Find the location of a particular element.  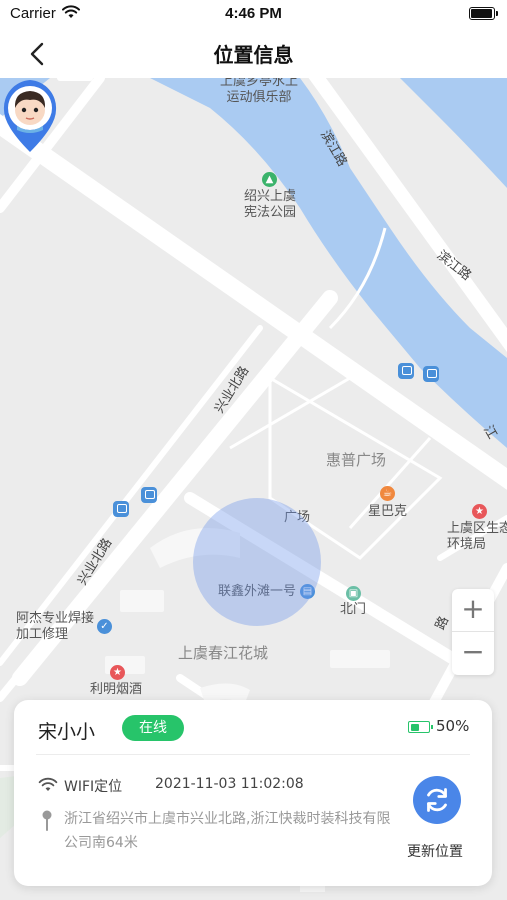

device-name: 宋小小 is located at coordinates (67, 732).